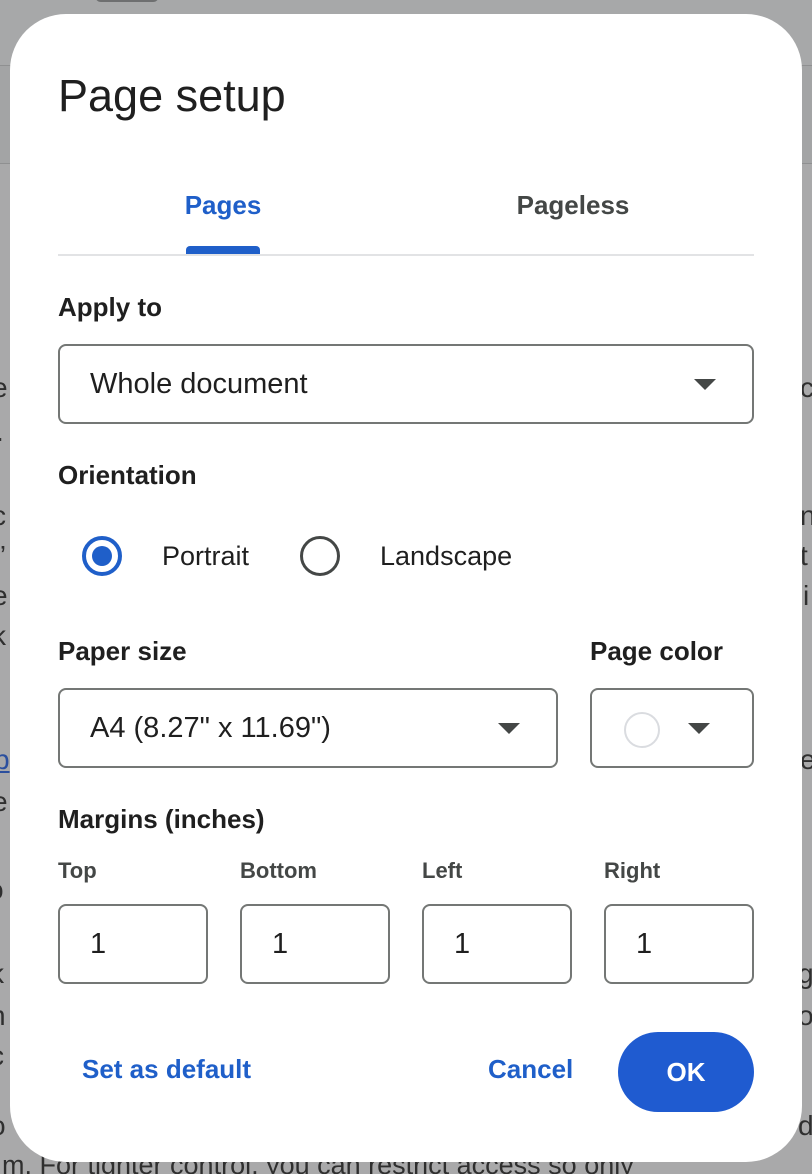 Image resolution: width=812 pixels, height=1174 pixels. I want to click on ok-button: OK, so click(686, 1072).